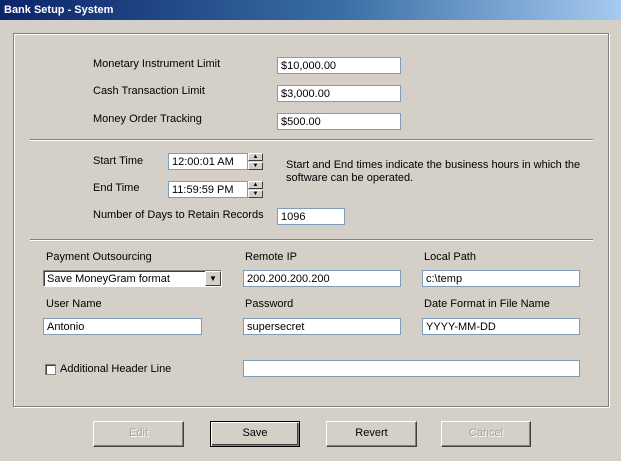  What do you see at coordinates (147, 119) in the screenshot?
I see `money-order-label: Money Order Tracking` at bounding box center [147, 119].